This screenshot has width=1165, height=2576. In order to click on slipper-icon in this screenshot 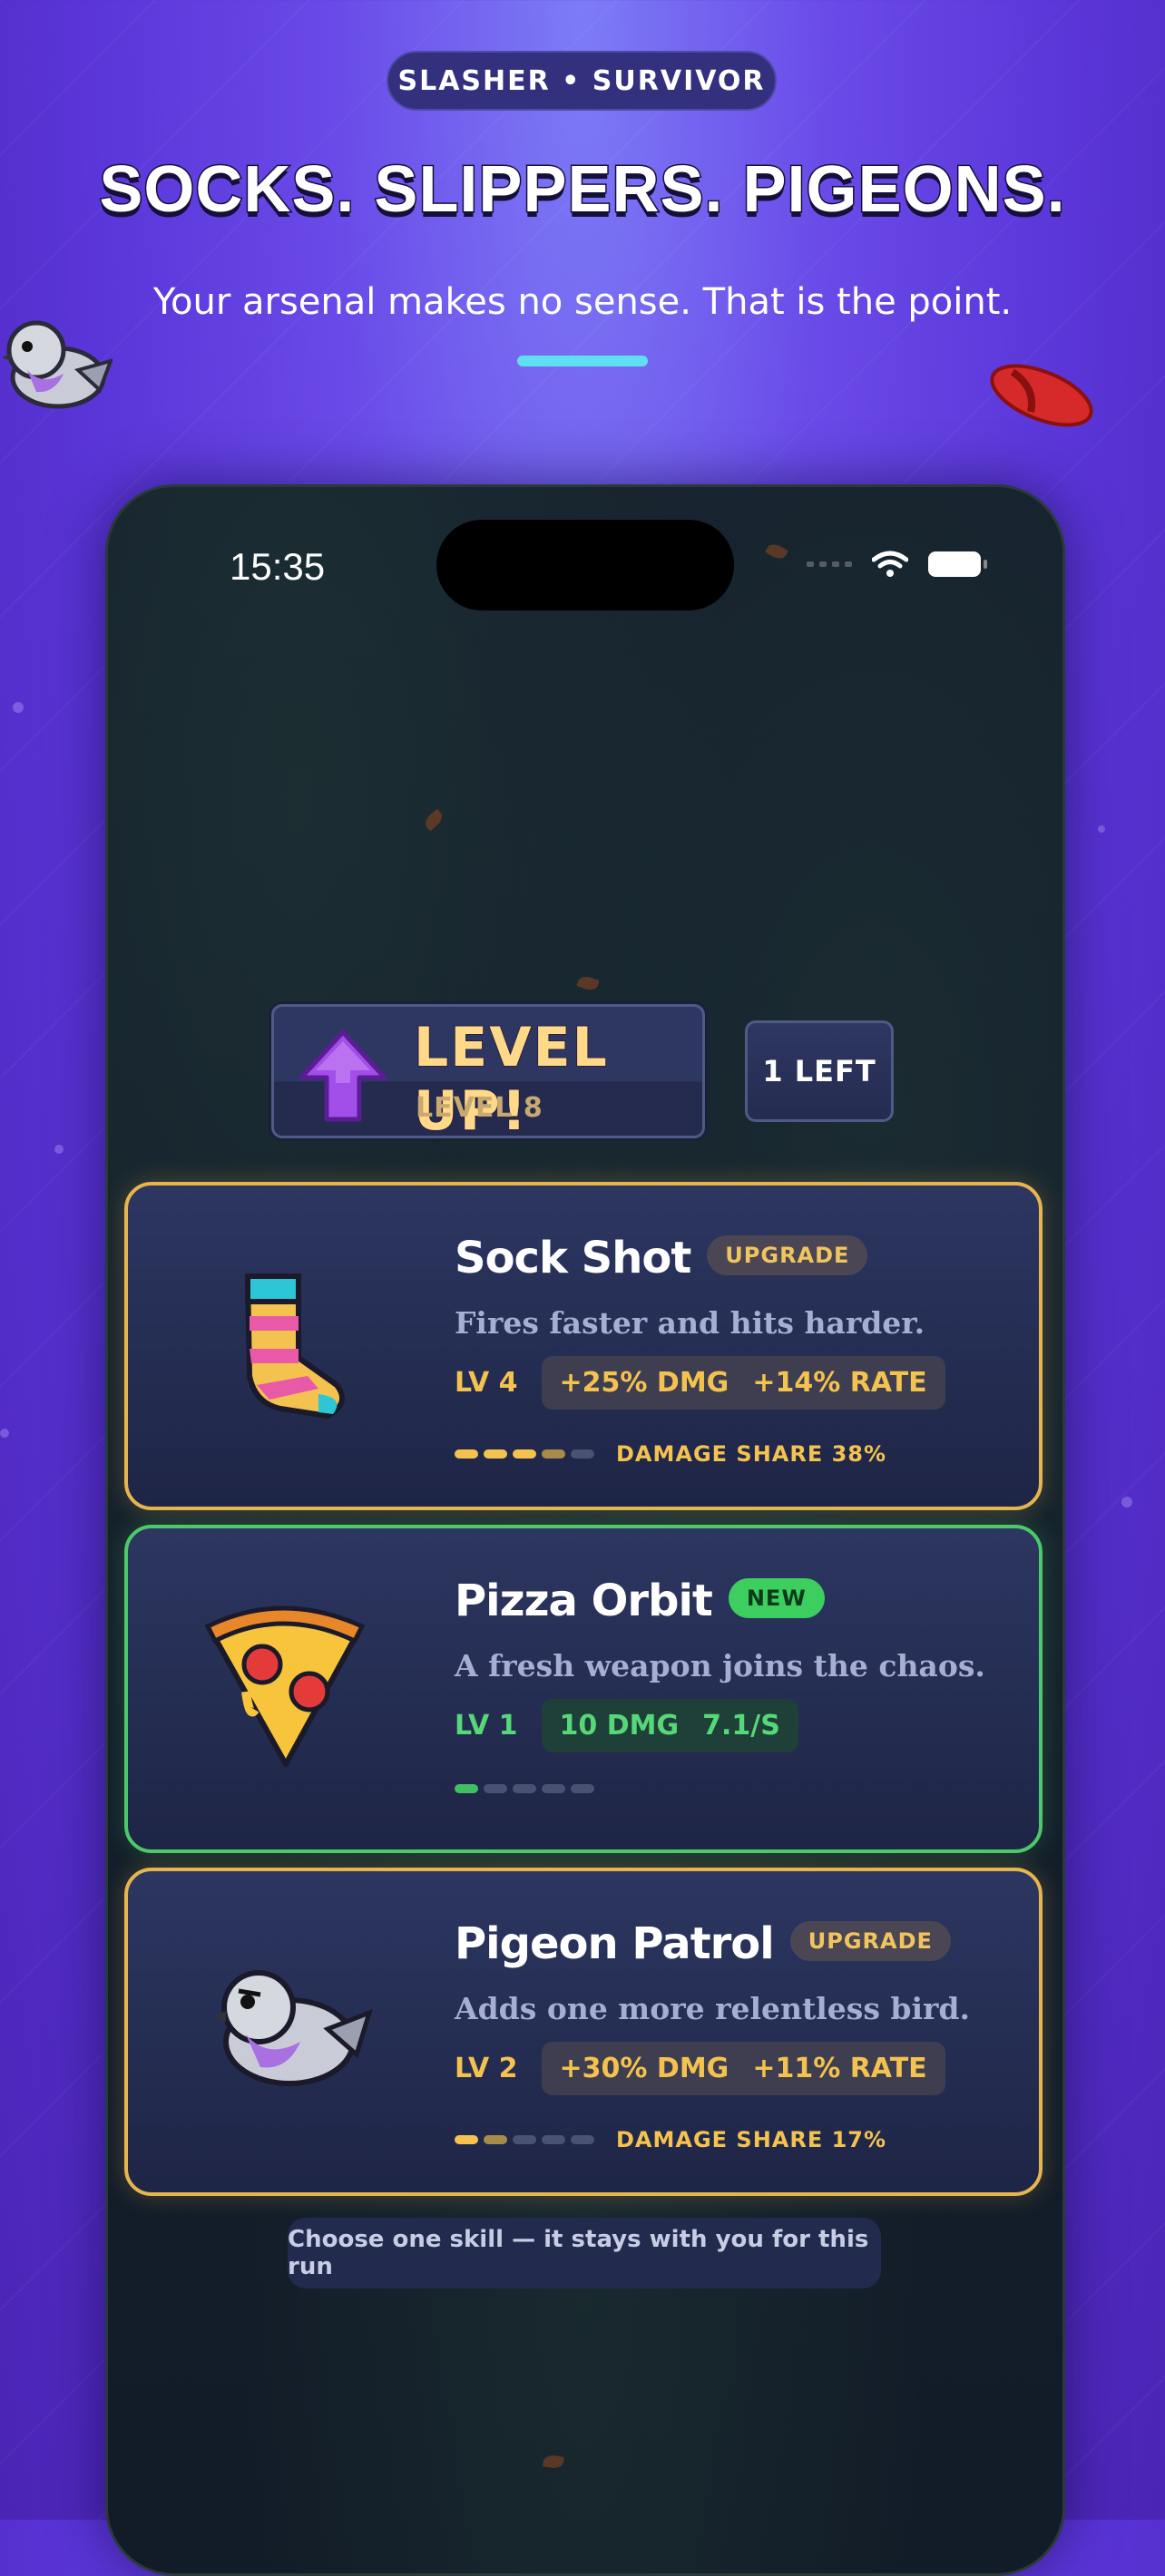, I will do `click(1041, 395)`.